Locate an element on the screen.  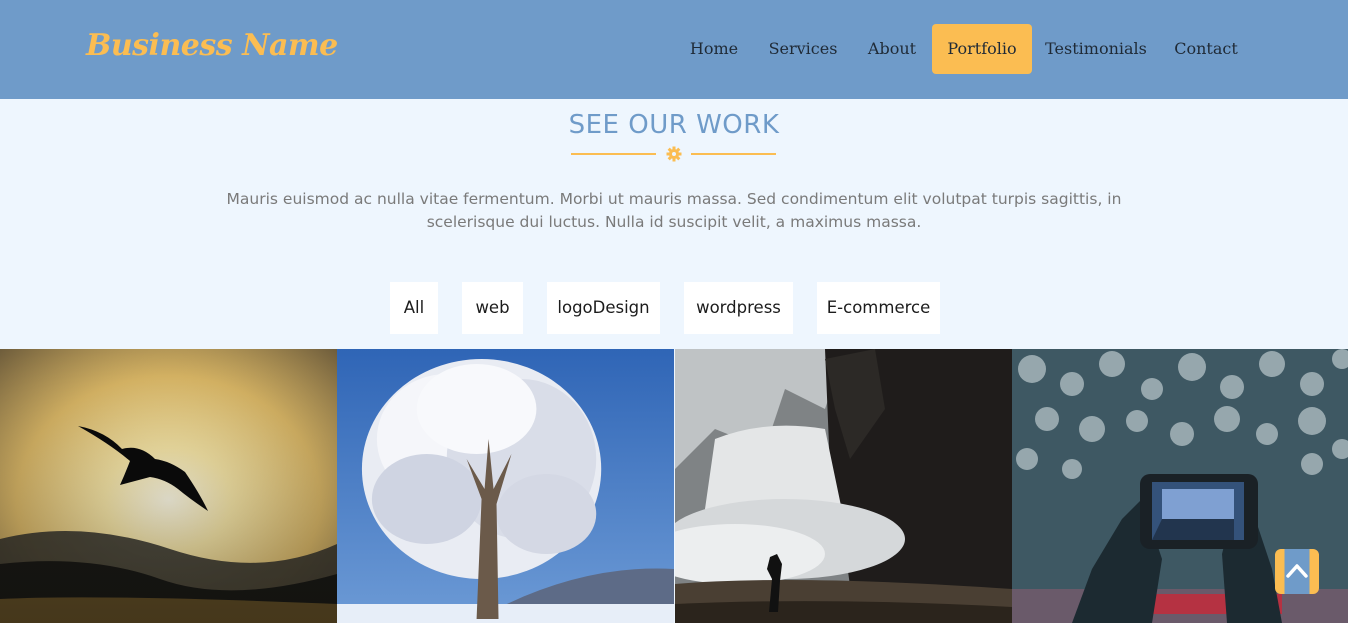
gear-icon is located at coordinates (674, 154).